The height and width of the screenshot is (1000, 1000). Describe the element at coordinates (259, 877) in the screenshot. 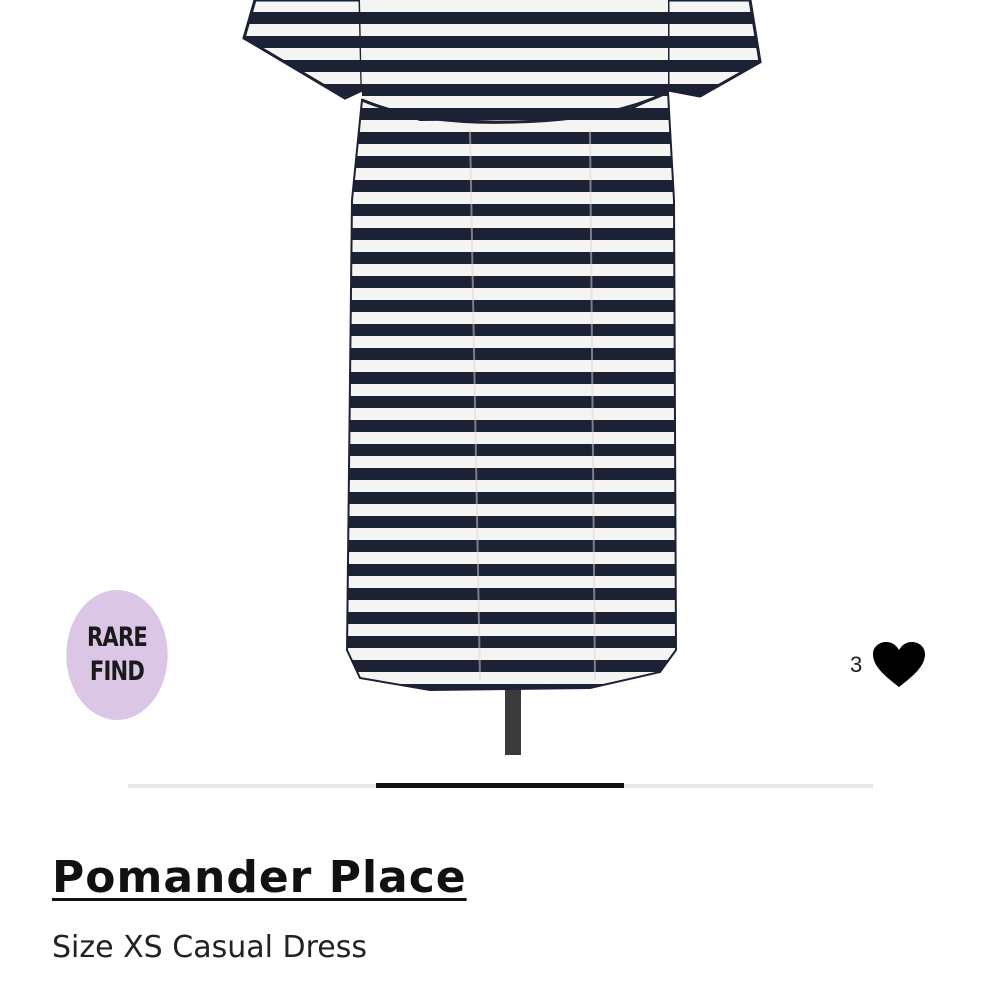

I see `brand-name-link: Pomander Place` at that location.